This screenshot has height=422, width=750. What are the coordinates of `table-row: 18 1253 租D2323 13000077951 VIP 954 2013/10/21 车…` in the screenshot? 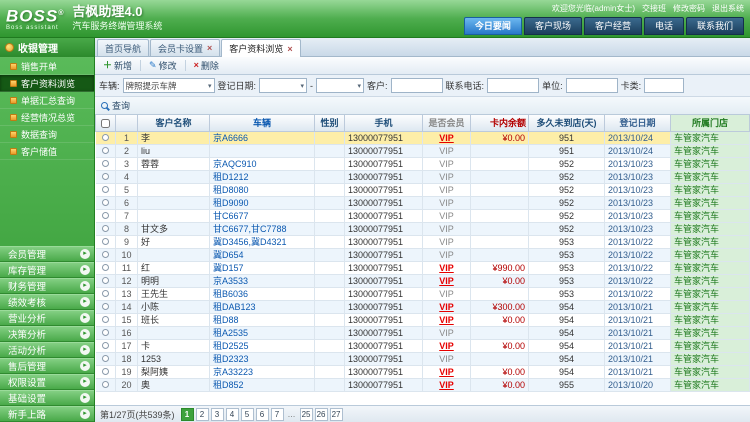 It's located at (422, 359).